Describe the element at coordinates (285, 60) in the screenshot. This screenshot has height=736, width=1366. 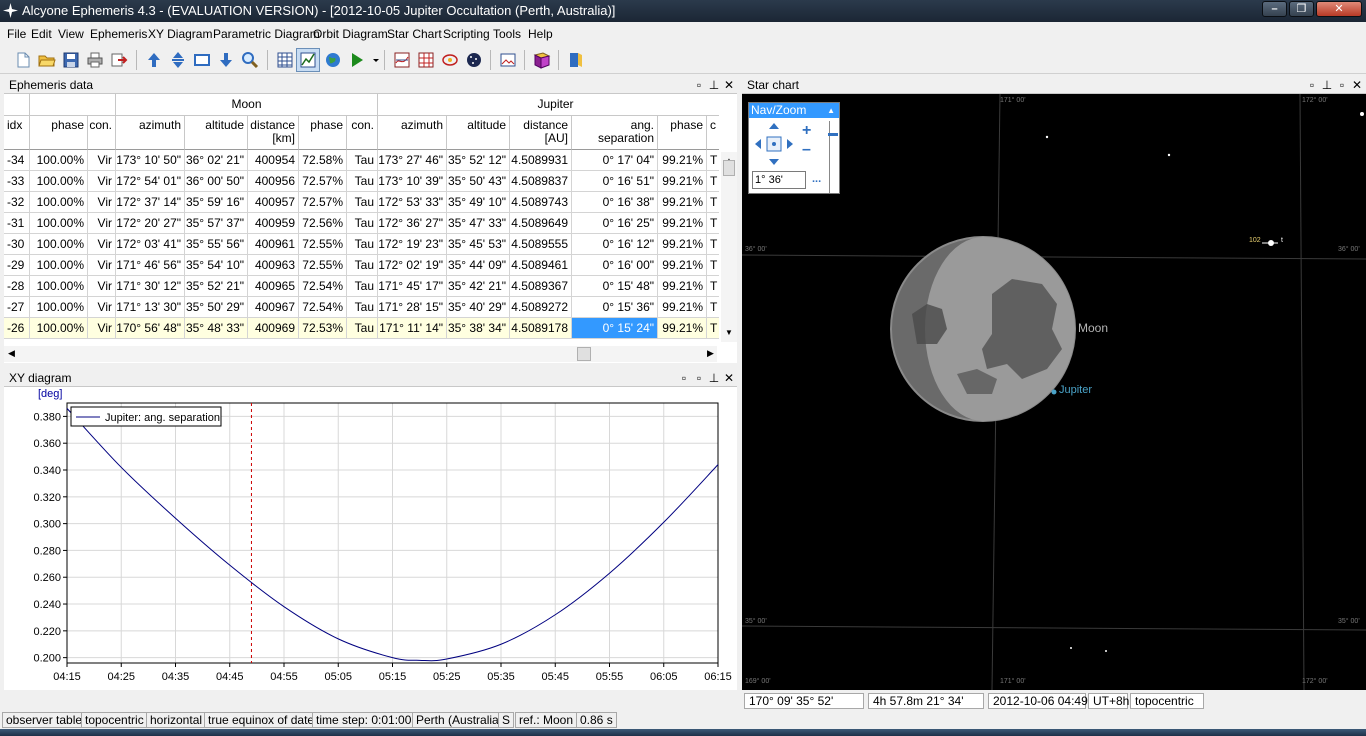
I see `table-view-button` at that location.